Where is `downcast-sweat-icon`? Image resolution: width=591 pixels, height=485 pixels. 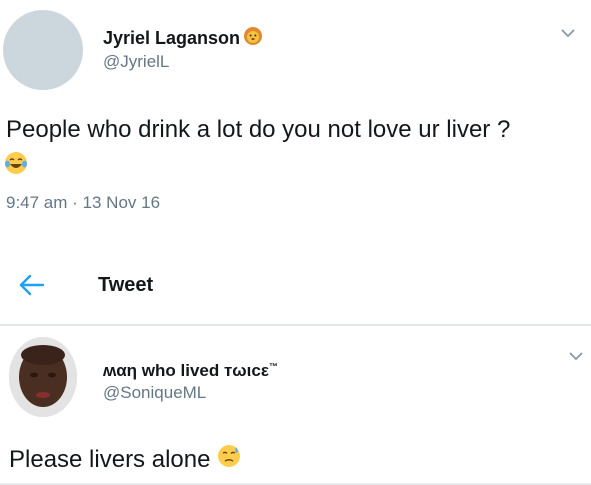 downcast-sweat-icon is located at coordinates (229, 459).